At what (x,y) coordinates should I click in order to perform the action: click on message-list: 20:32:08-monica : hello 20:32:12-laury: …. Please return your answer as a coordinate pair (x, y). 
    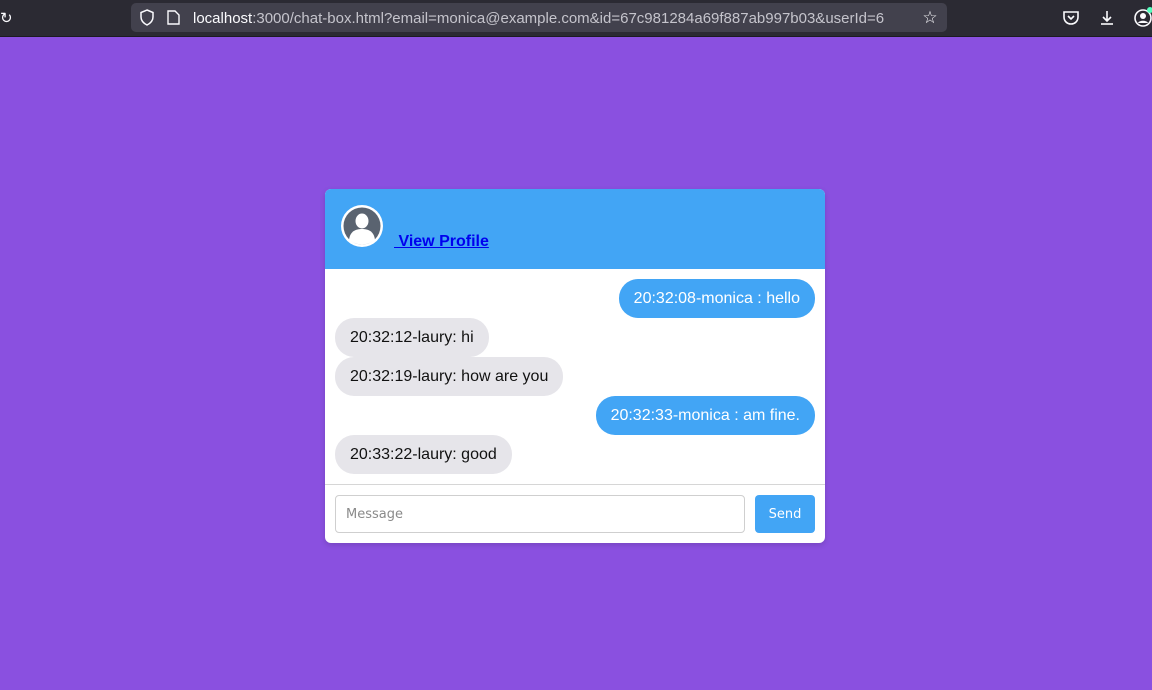
    Looking at the image, I should click on (575, 376).